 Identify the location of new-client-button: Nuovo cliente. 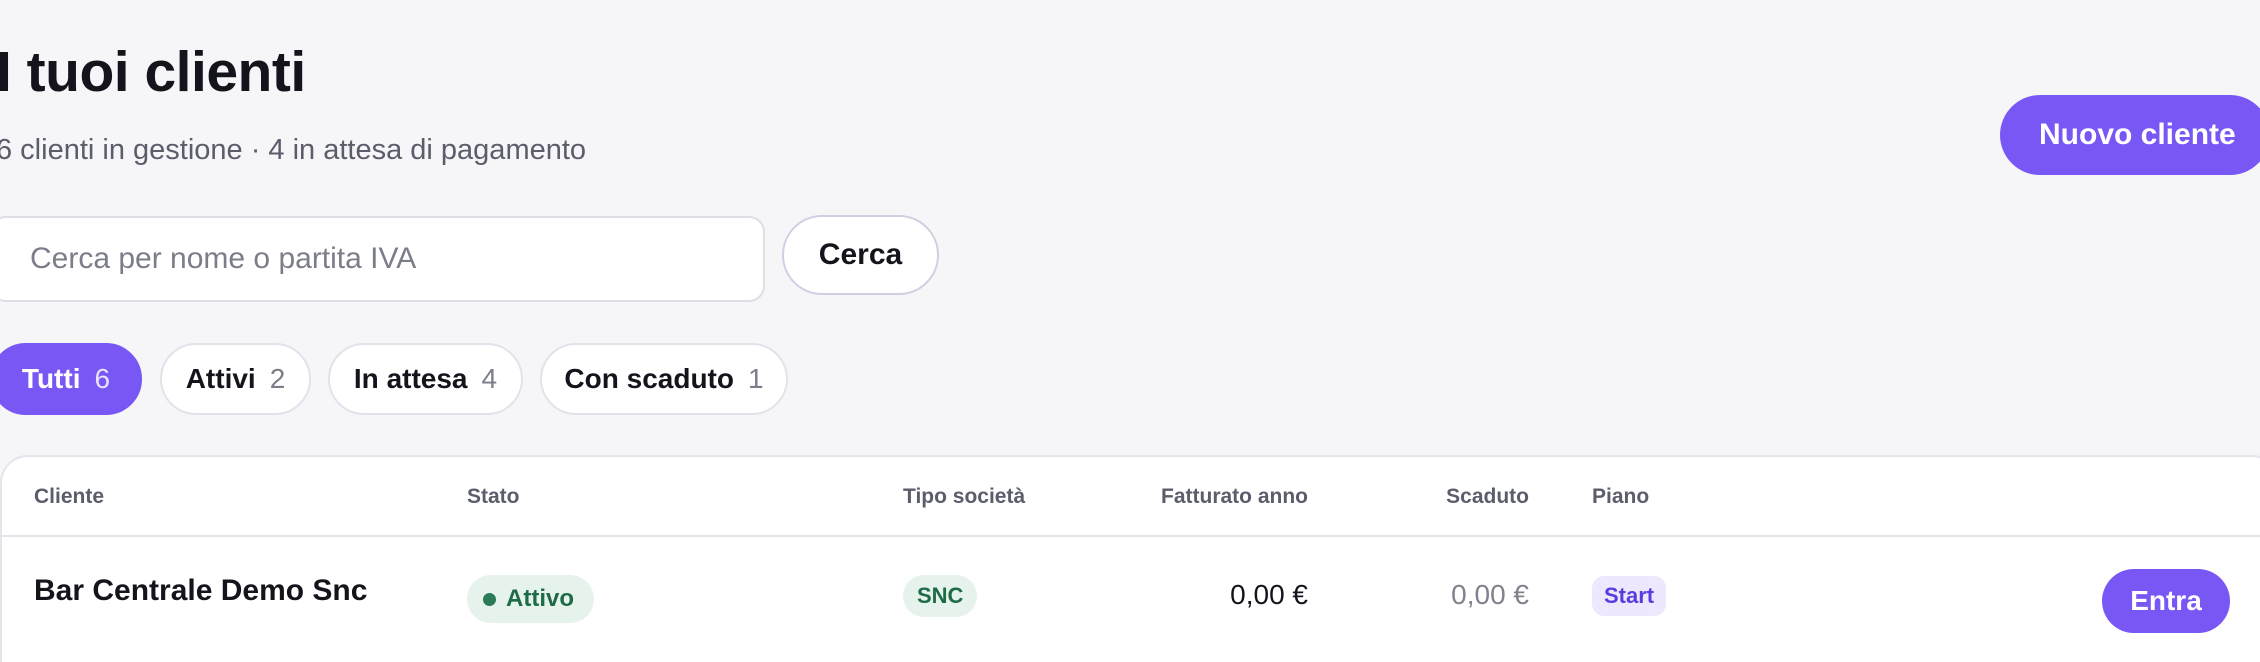
(2130, 135).